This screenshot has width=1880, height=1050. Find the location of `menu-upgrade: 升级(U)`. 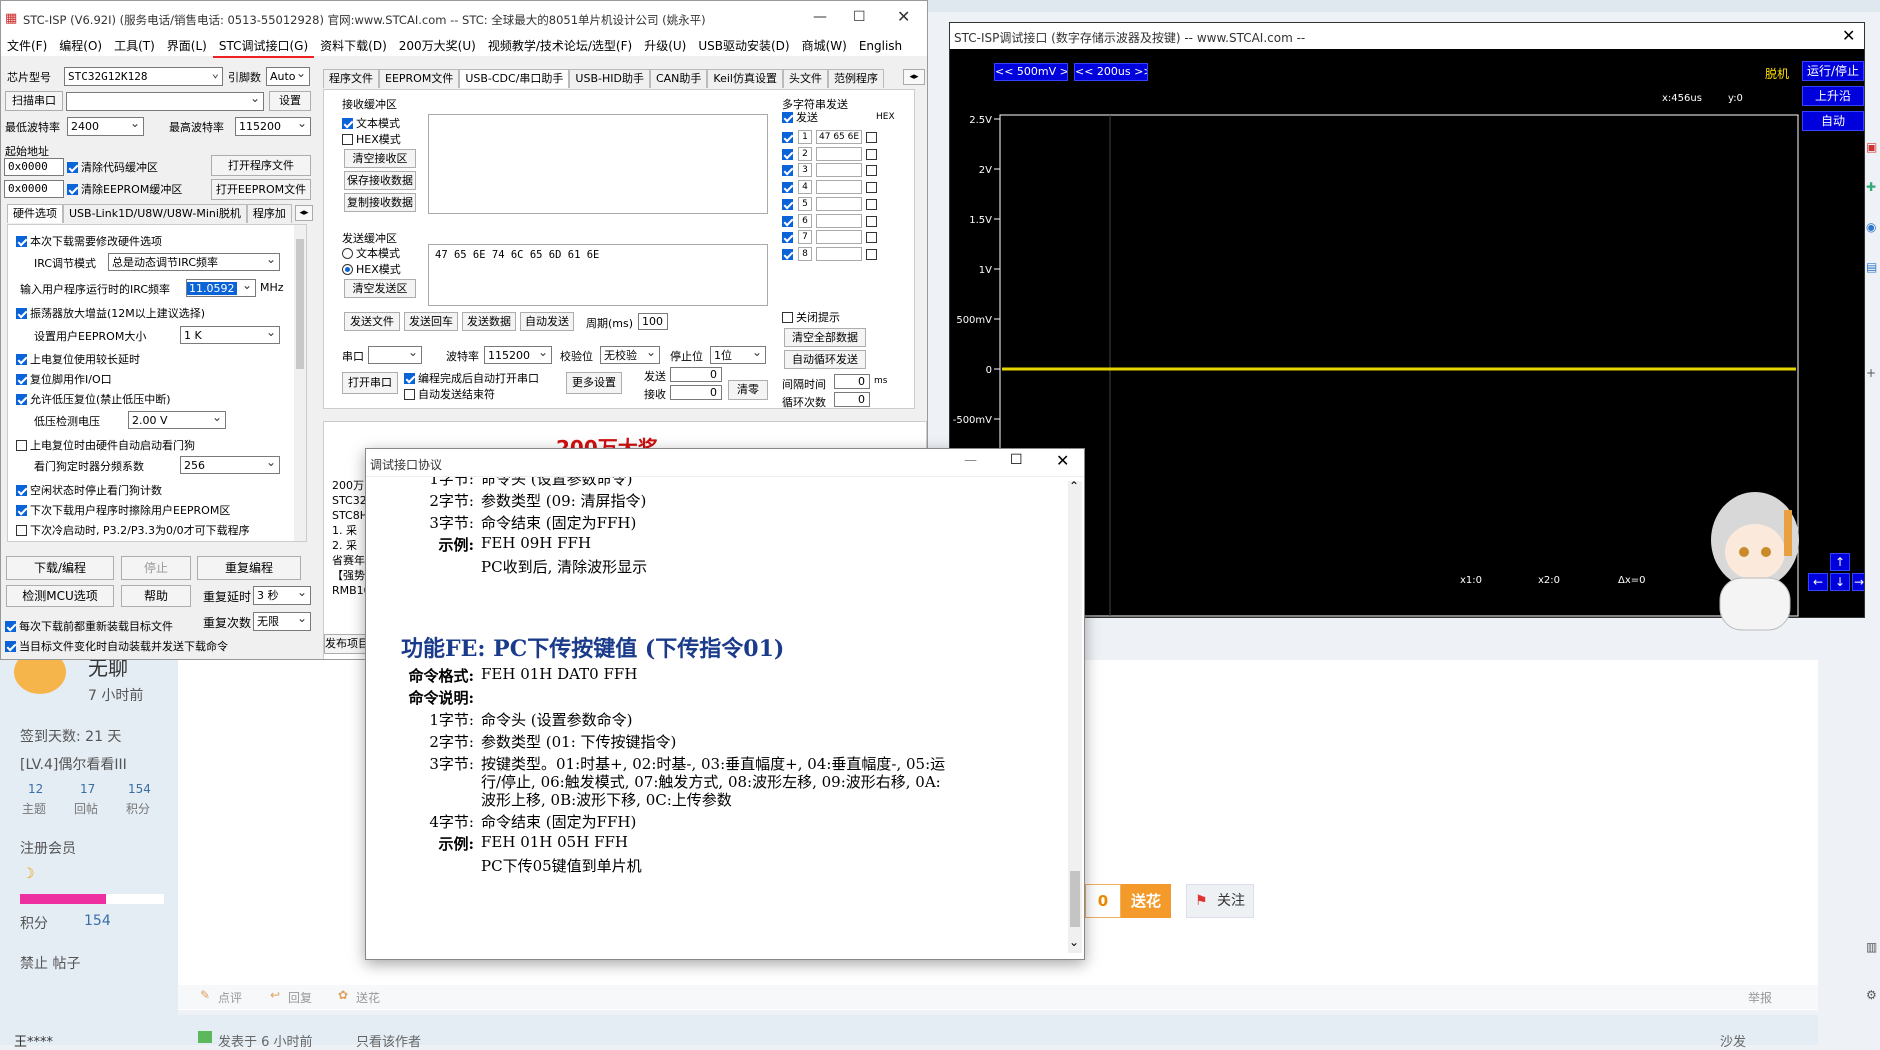

menu-upgrade: 升级(U) is located at coordinates (665, 46).